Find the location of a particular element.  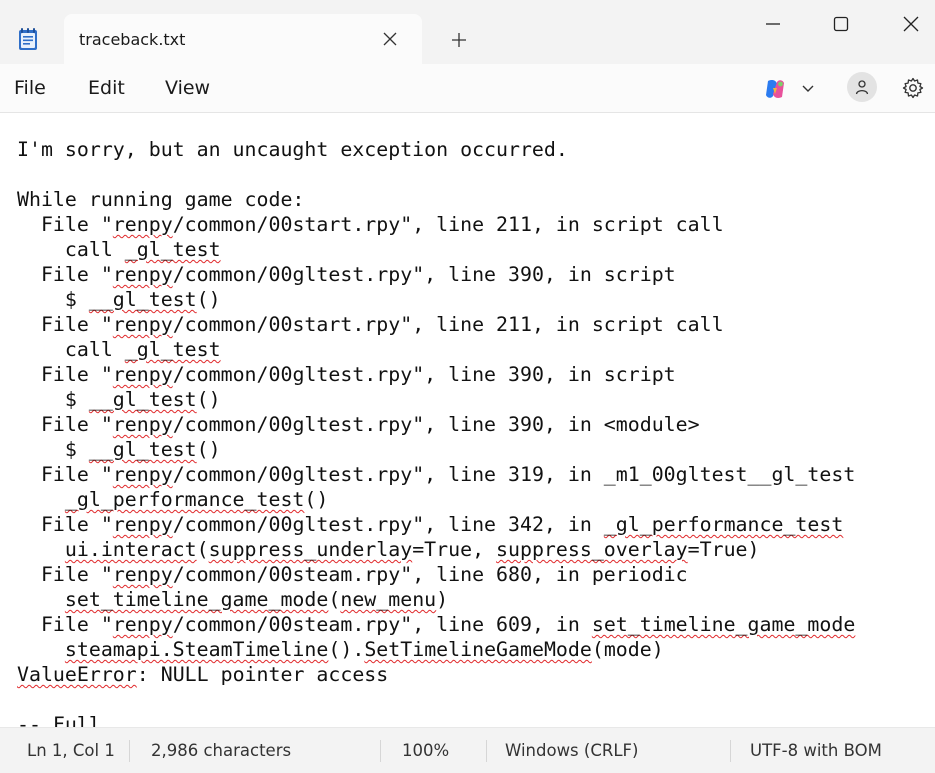

editor-line: _gl_performance_test() is located at coordinates (172, 499).